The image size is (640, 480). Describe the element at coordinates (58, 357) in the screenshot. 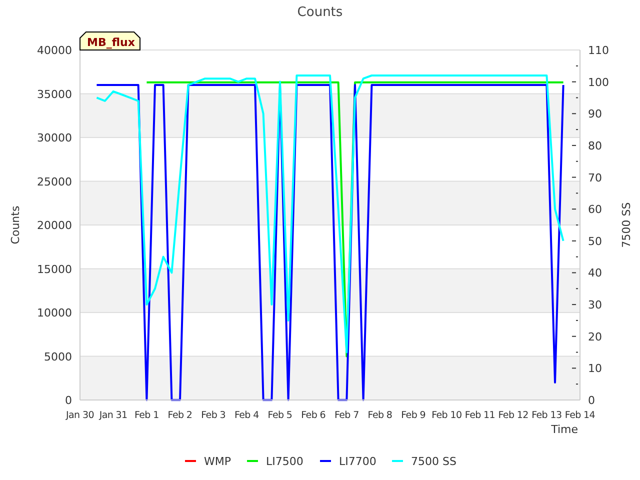

I see `y-tick-label: 5000` at that location.